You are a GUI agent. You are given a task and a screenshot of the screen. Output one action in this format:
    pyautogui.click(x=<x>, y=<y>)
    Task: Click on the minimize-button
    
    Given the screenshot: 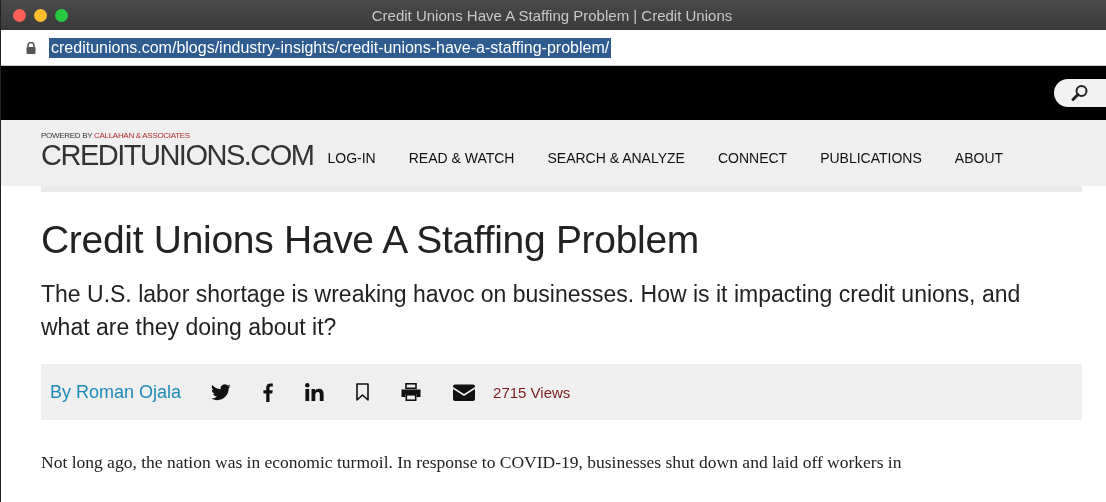 What is the action you would take?
    pyautogui.click(x=40, y=15)
    